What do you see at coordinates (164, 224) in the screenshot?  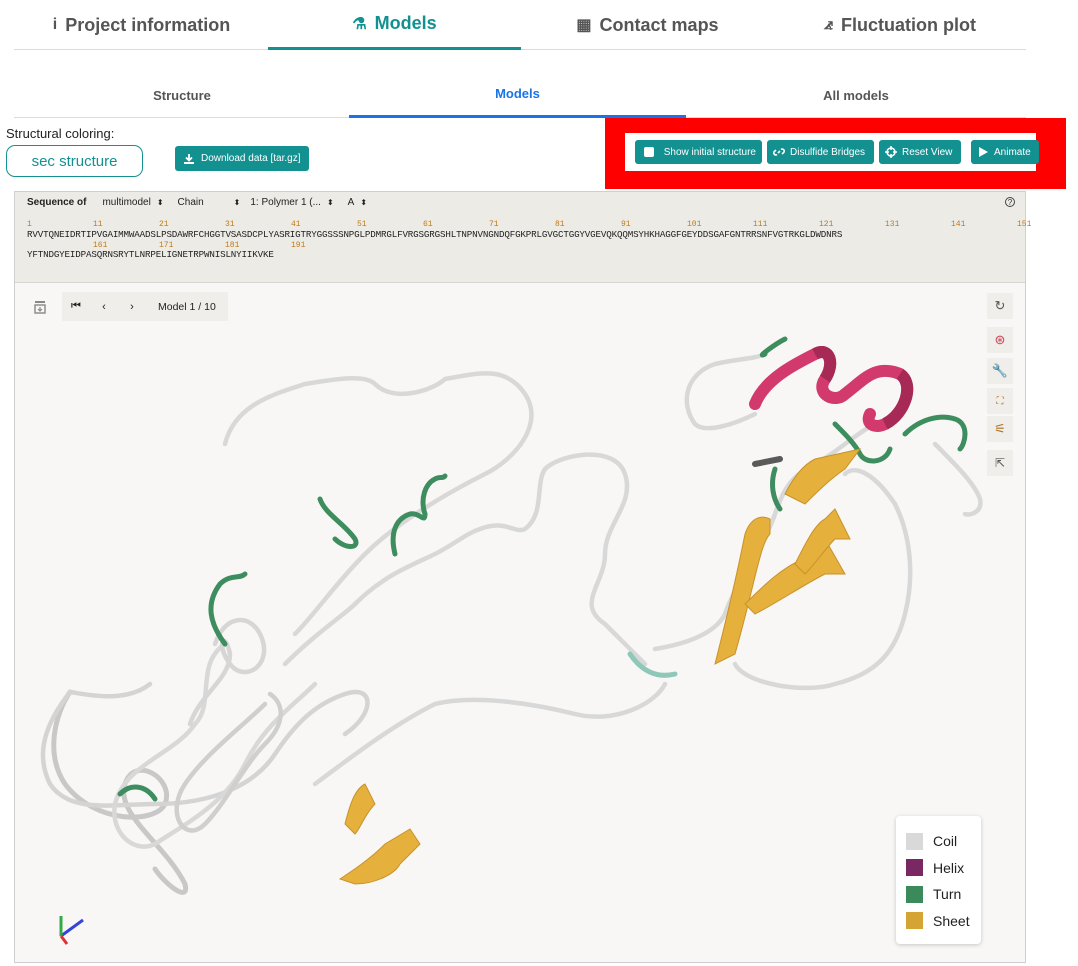 I see `residue-number: 21` at bounding box center [164, 224].